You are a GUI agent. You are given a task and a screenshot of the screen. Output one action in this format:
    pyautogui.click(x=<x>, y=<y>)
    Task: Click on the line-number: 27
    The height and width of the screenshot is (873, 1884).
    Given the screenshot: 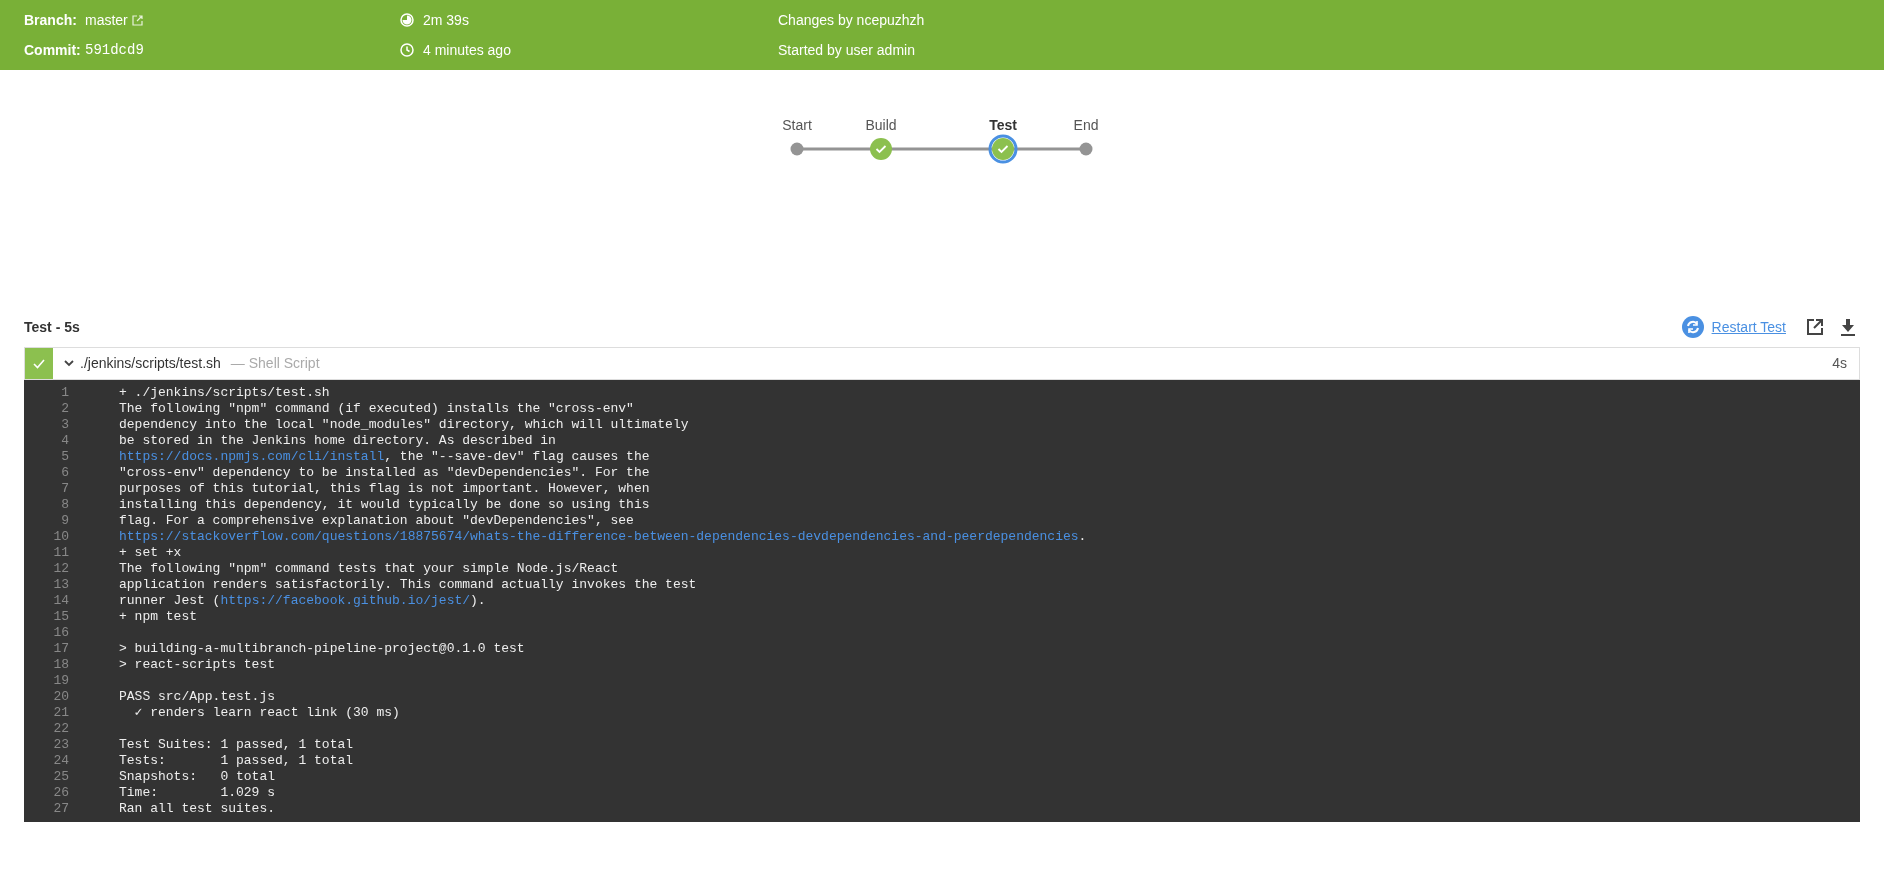 What is the action you would take?
    pyautogui.click(x=60, y=809)
    